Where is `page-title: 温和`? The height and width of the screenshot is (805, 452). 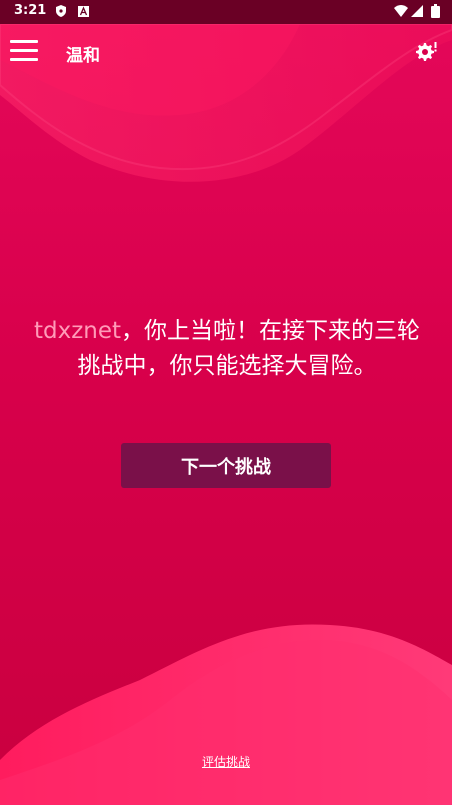
page-title: 温和 is located at coordinates (83, 56).